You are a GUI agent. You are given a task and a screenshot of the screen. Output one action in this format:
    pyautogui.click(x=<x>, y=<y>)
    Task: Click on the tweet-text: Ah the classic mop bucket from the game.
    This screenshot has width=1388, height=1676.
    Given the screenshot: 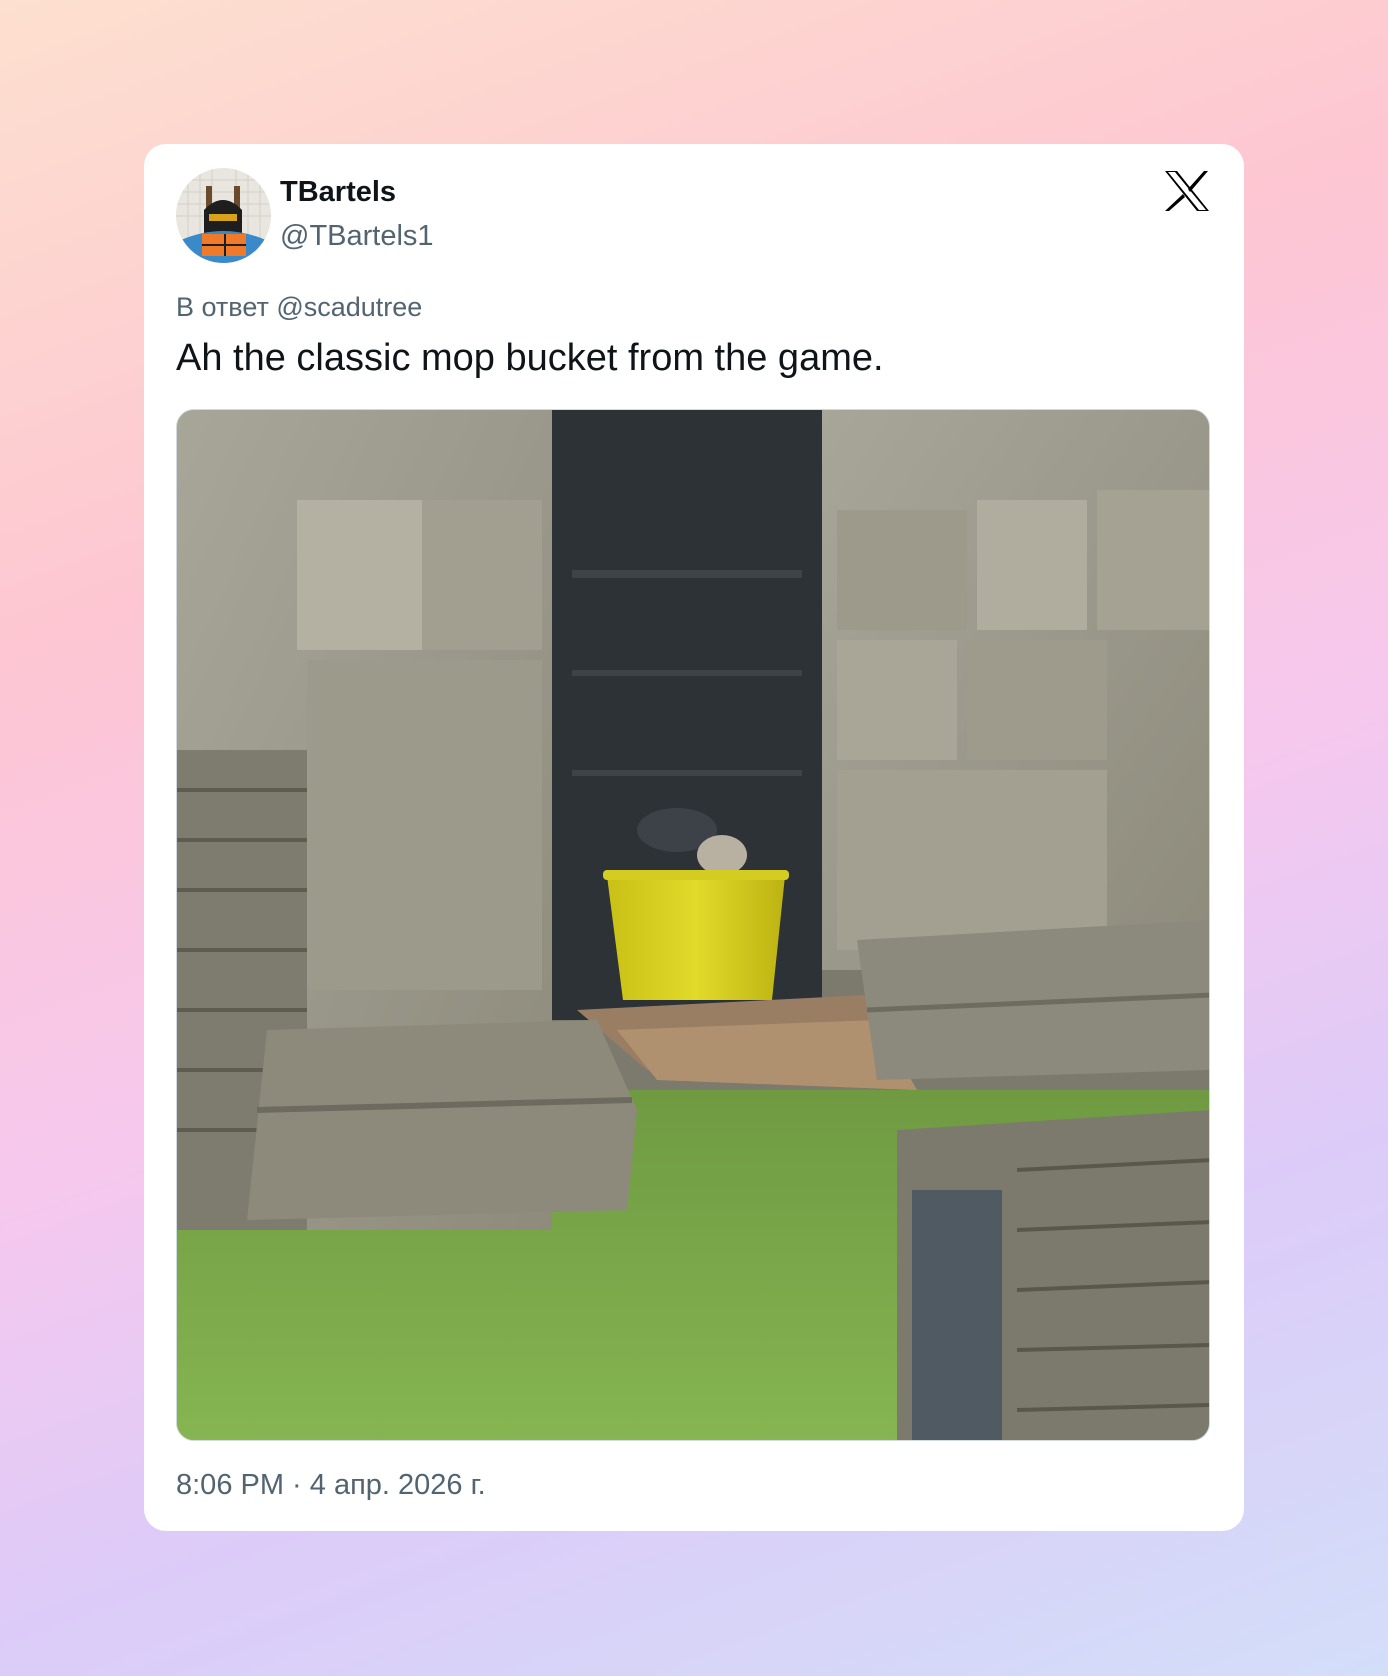 What is the action you would take?
    pyautogui.click(x=530, y=358)
    